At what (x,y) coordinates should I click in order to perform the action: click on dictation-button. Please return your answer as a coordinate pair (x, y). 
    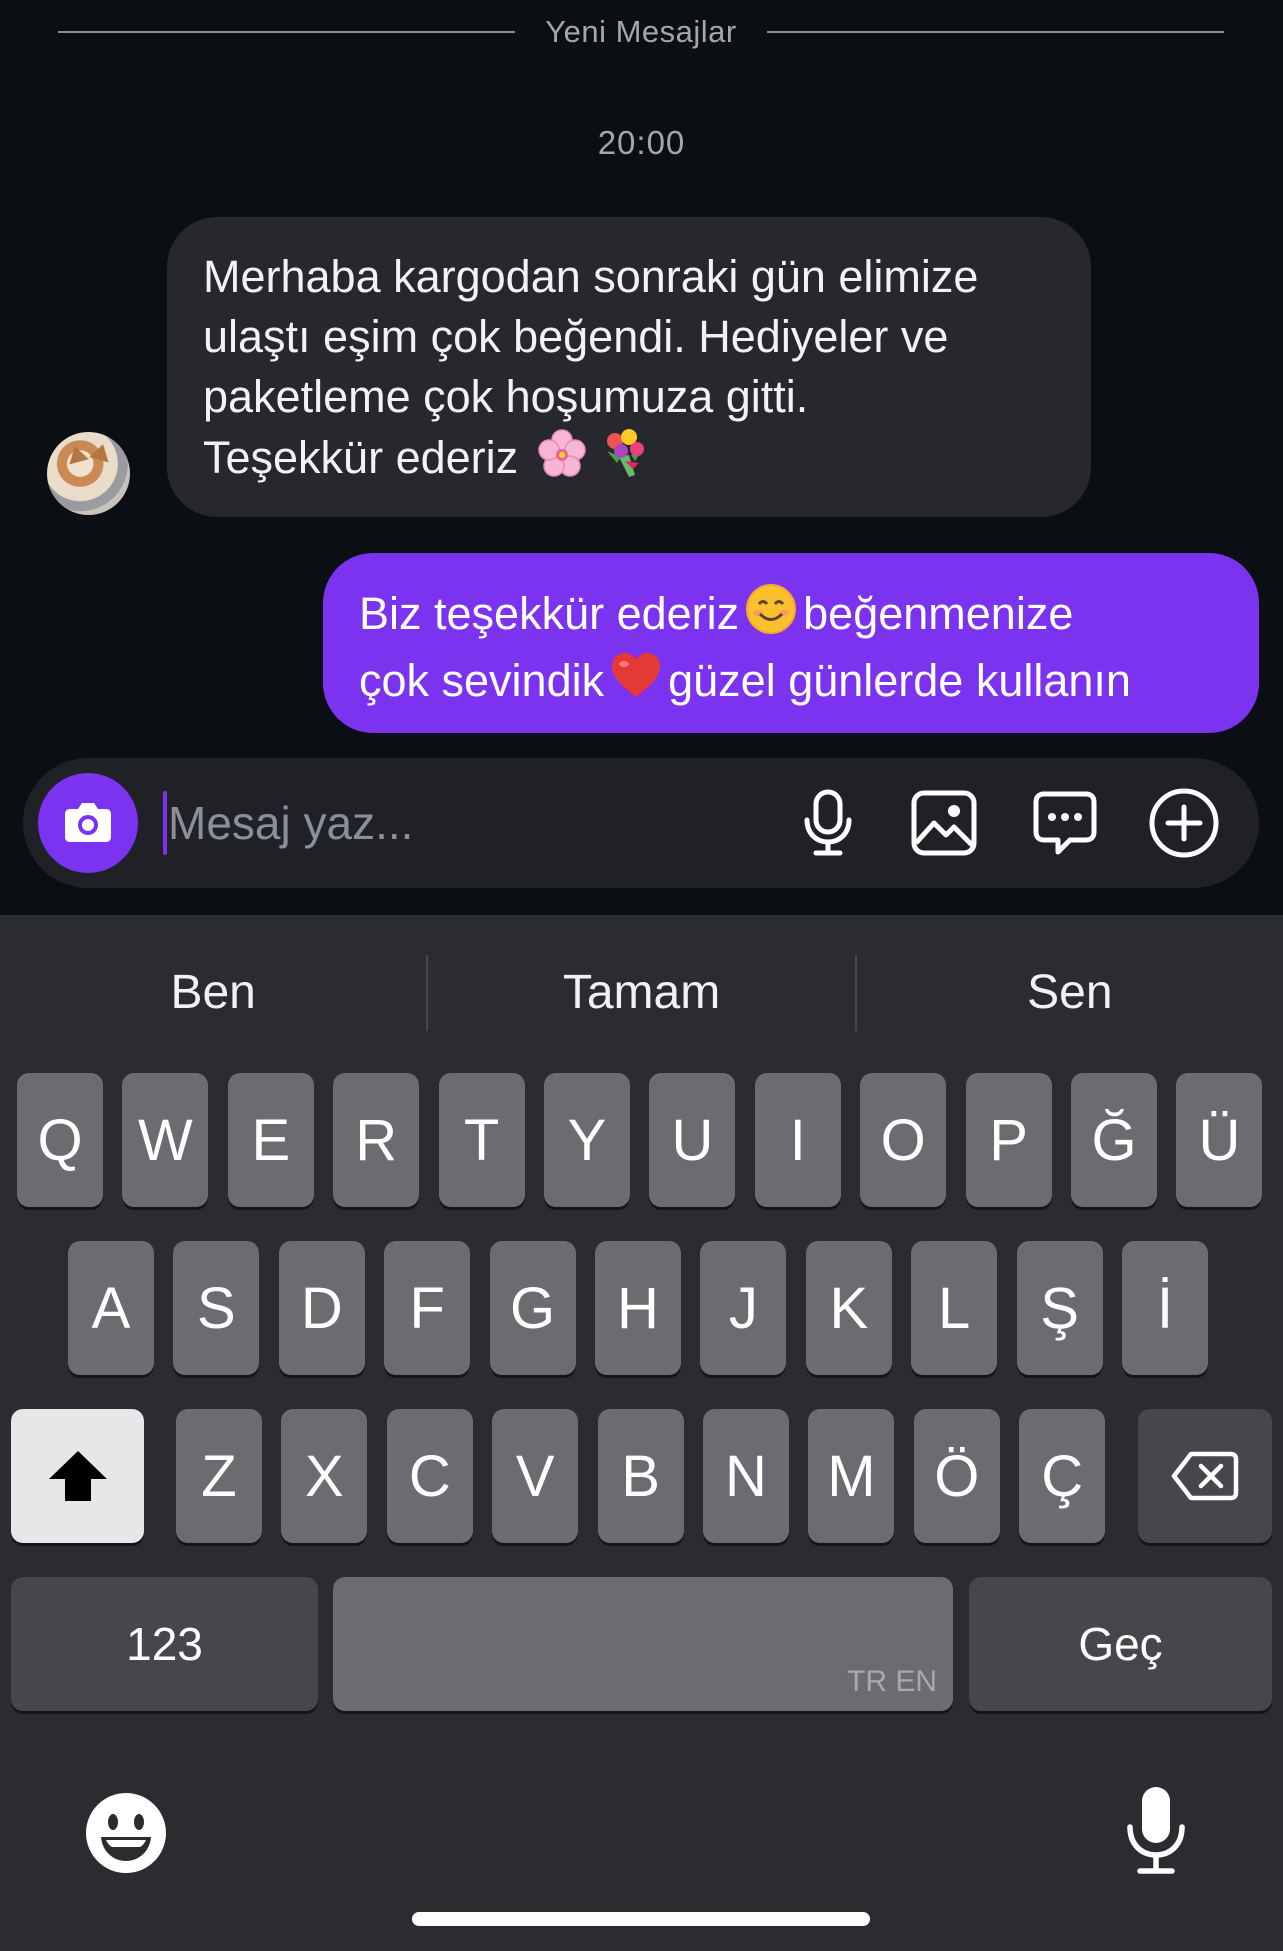
    Looking at the image, I should click on (1156, 1833).